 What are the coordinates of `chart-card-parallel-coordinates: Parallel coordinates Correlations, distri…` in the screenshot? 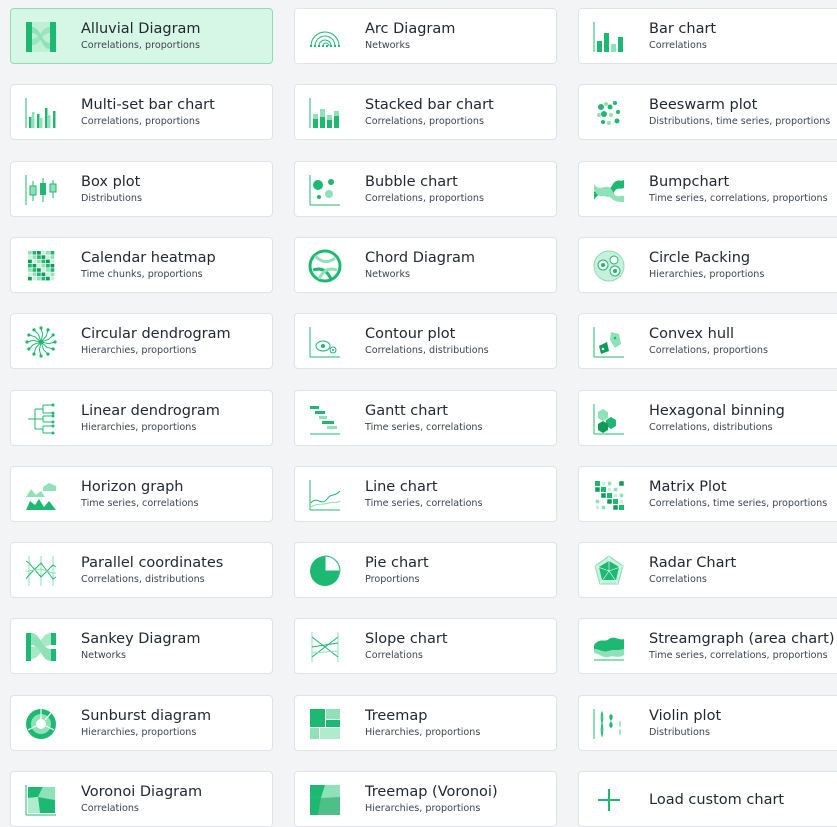 It's located at (141, 570).